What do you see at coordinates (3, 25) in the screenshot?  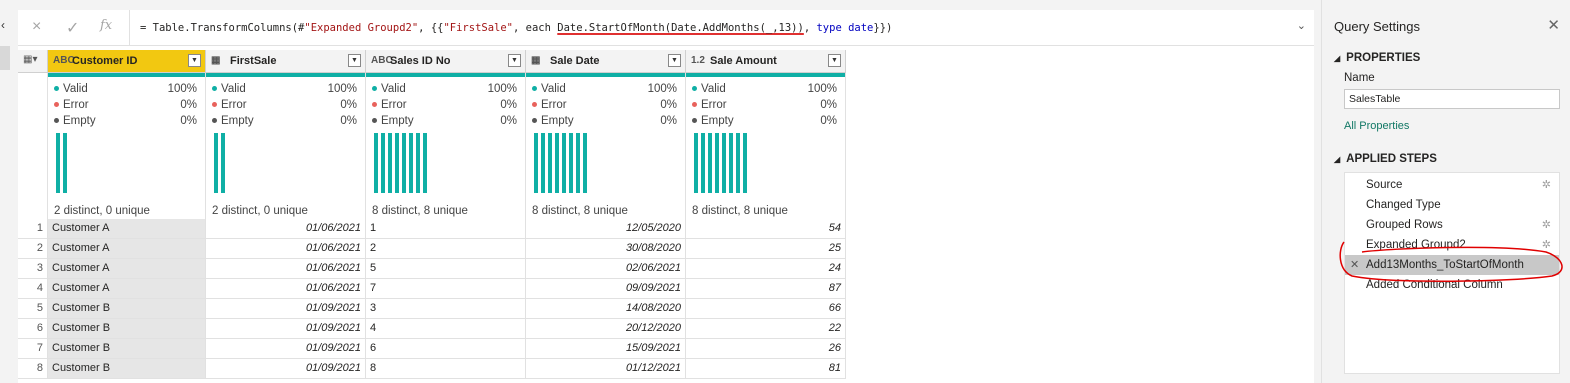 I see `expand-queries-icon: ‹` at bounding box center [3, 25].